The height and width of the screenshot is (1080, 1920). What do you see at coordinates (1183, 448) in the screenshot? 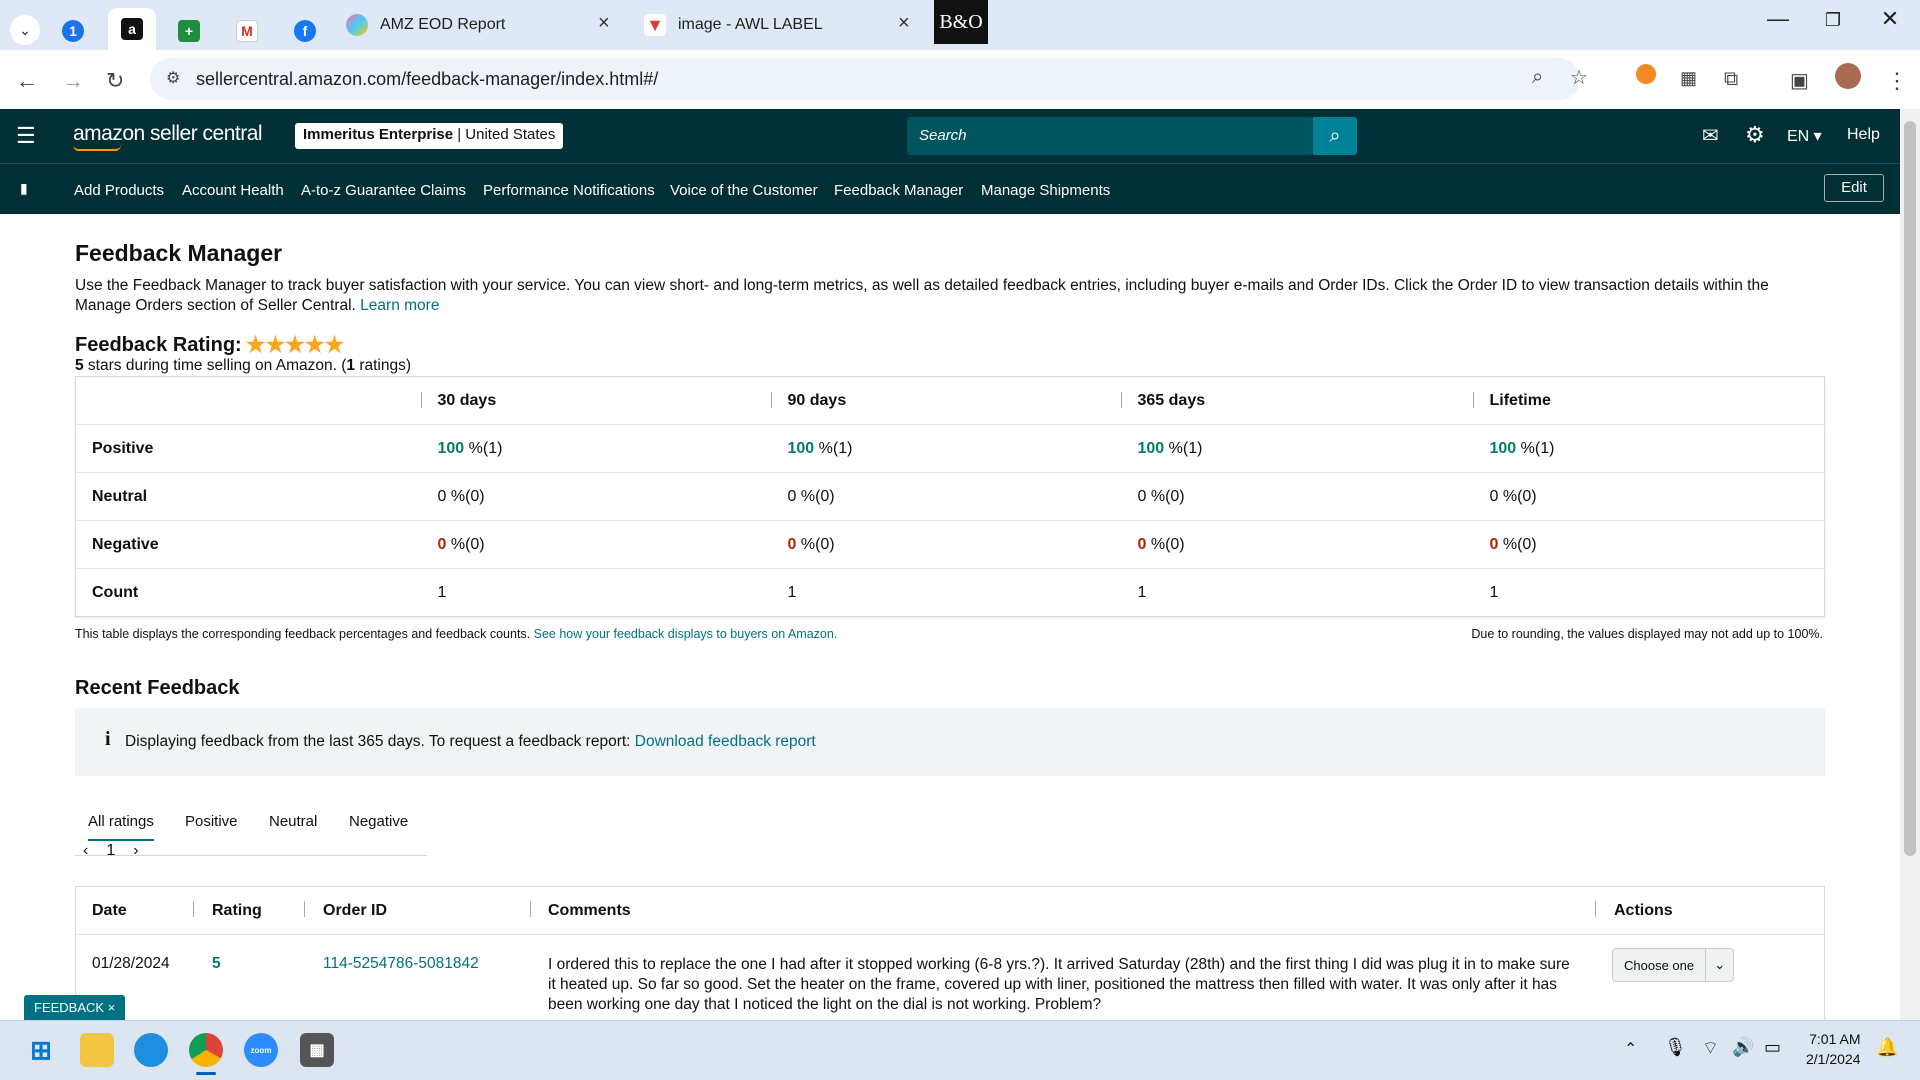
I see `metrics-suffix: %(1)` at bounding box center [1183, 448].